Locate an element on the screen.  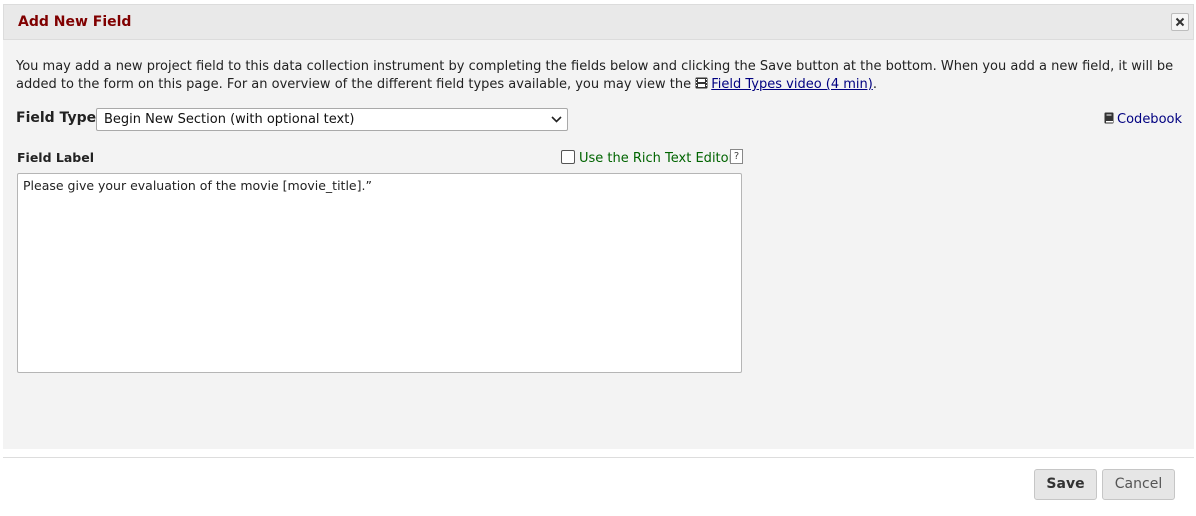
save-button: Save is located at coordinates (1065, 484).